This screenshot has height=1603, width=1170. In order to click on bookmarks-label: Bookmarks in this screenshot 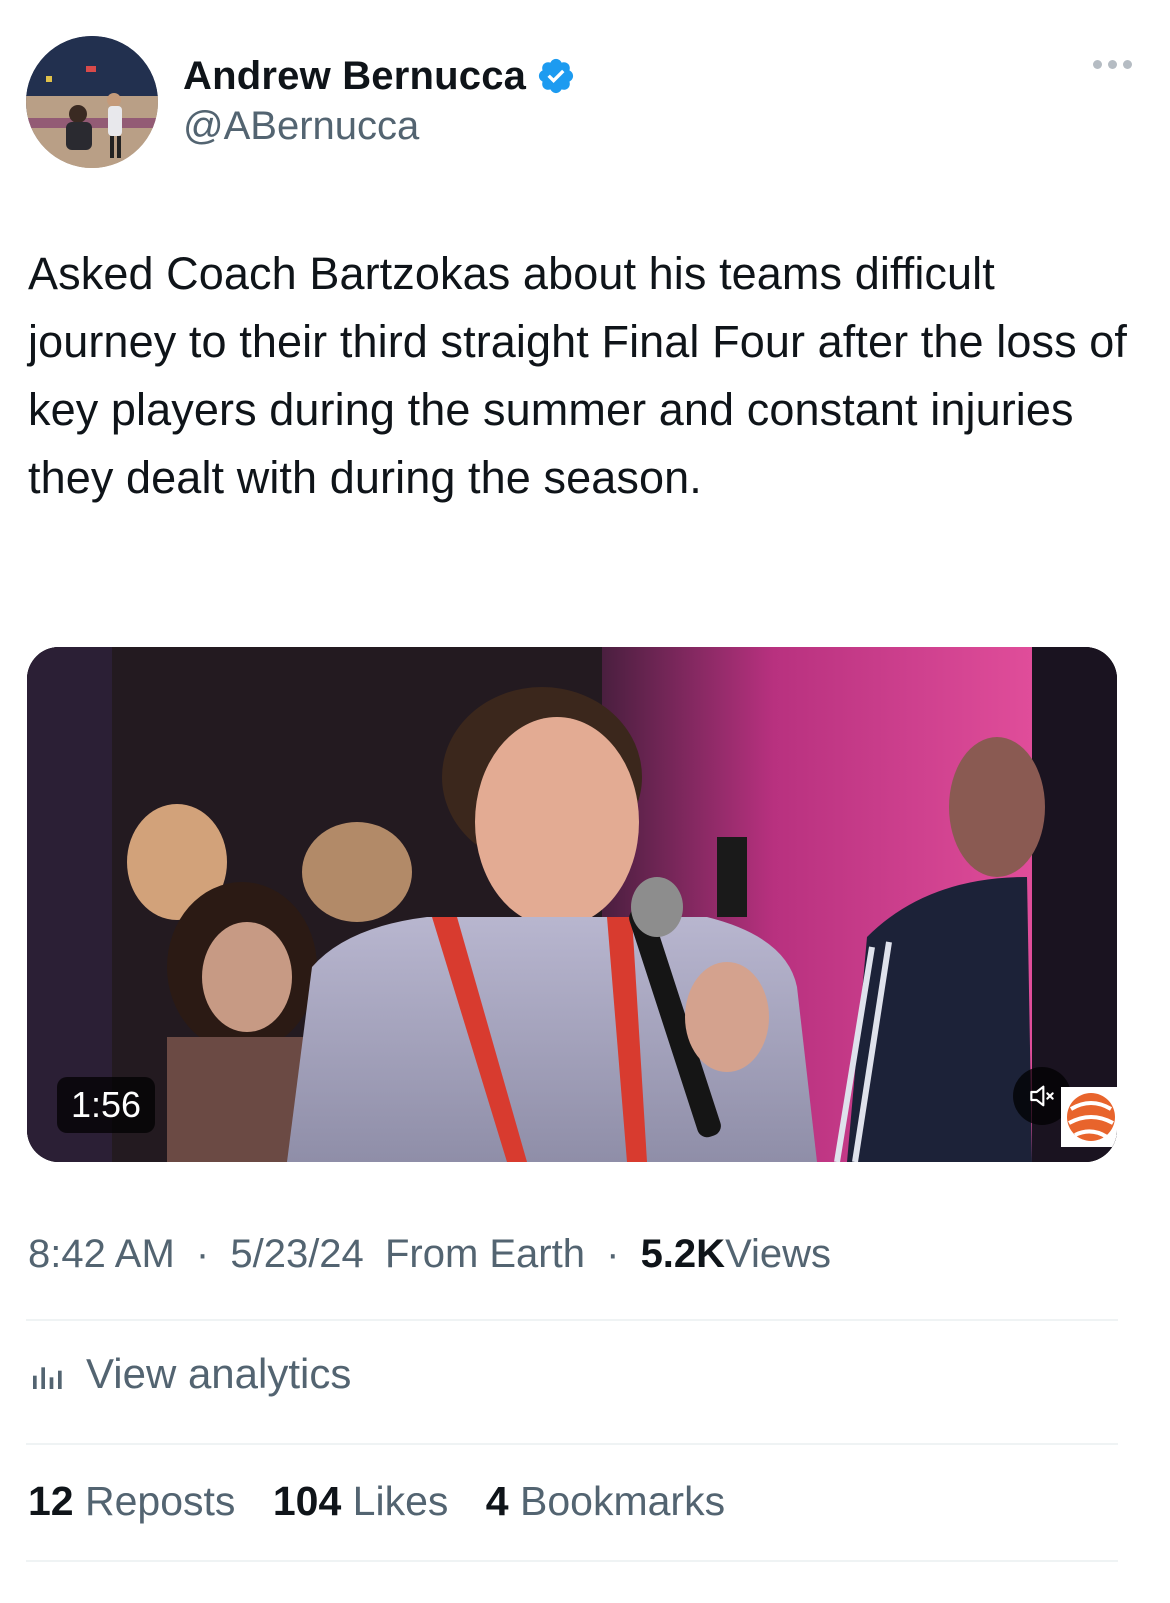, I will do `click(623, 1501)`.